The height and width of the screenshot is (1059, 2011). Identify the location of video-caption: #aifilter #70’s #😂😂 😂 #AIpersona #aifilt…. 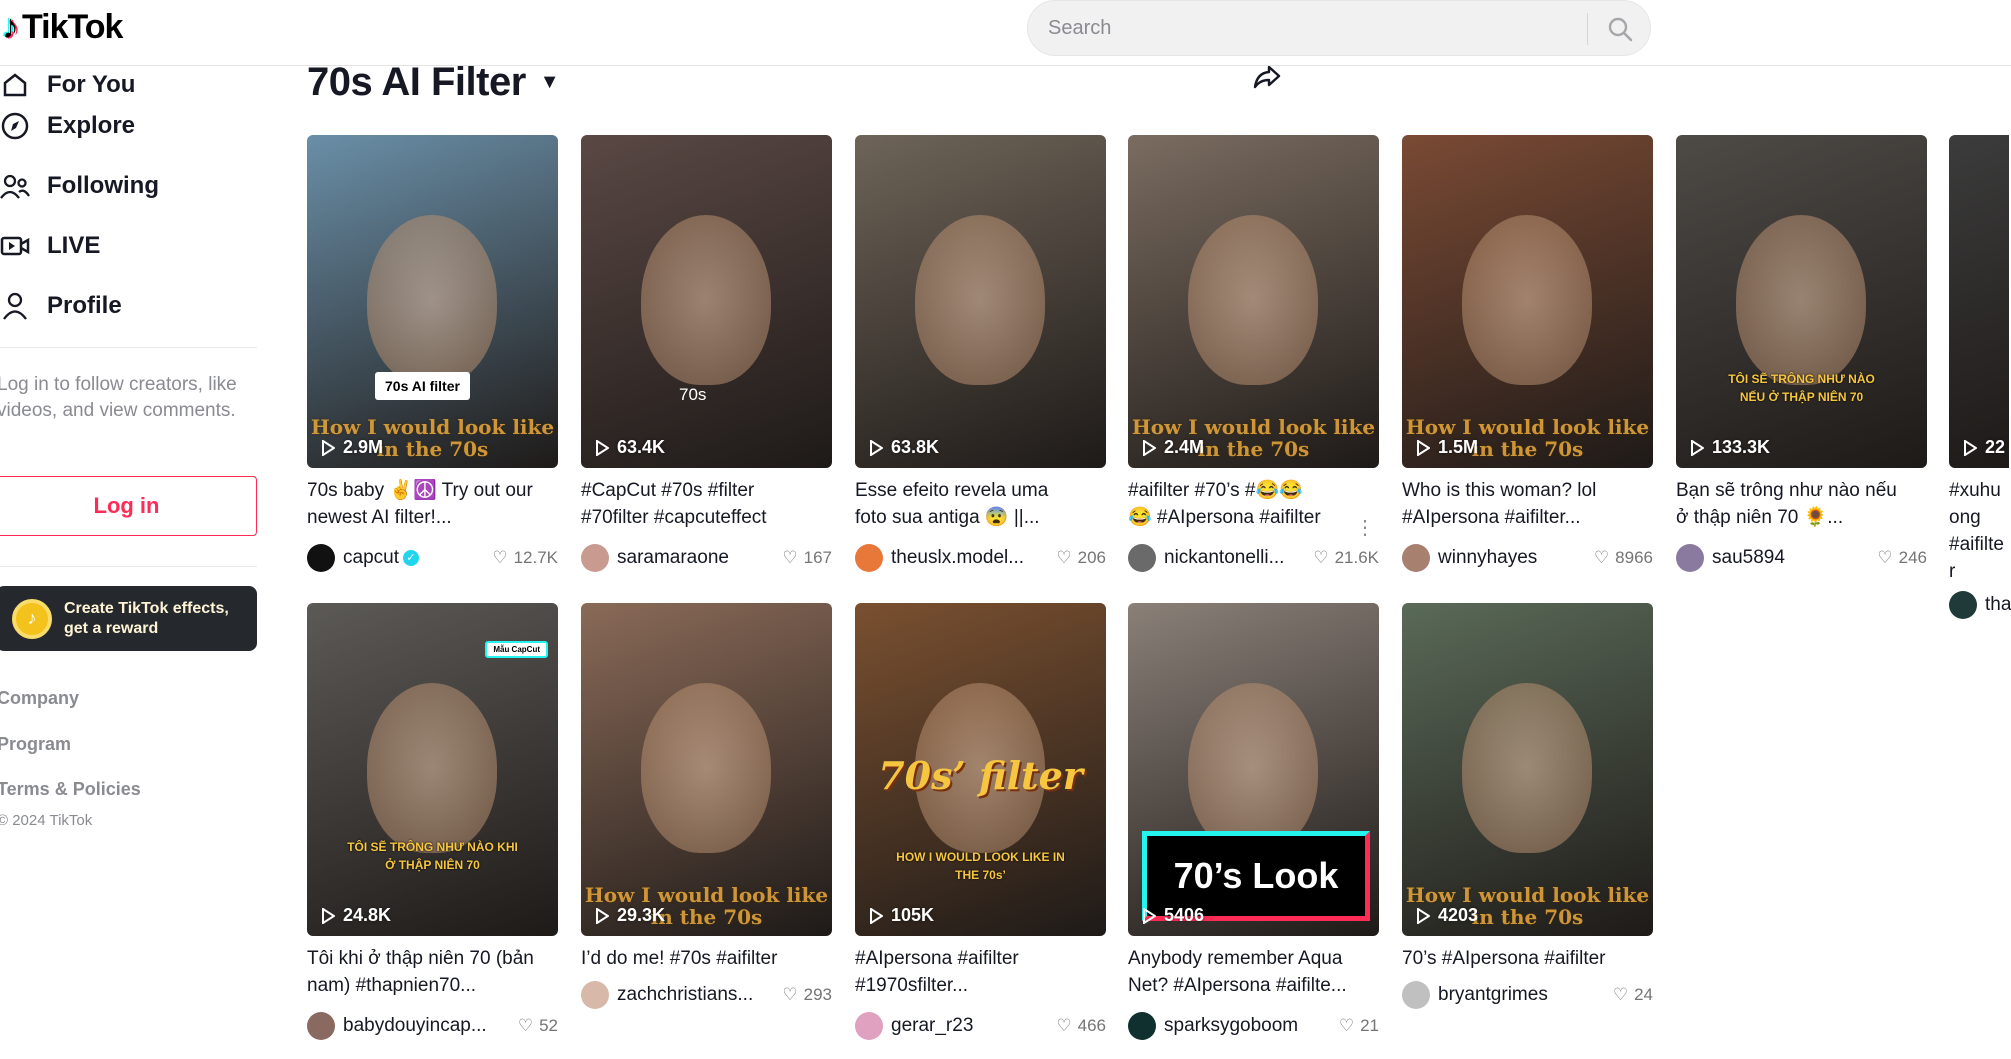
(1255, 504).